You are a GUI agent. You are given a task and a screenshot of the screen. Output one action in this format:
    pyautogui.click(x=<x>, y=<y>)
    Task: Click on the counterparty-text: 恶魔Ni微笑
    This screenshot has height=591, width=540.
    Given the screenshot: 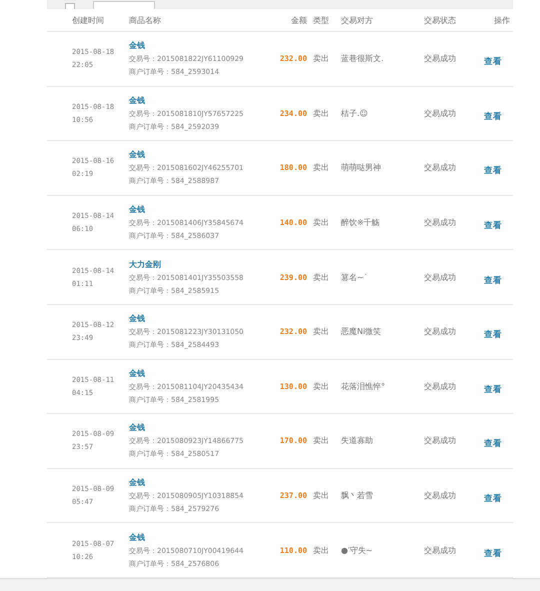 What is the action you would take?
    pyautogui.click(x=361, y=332)
    